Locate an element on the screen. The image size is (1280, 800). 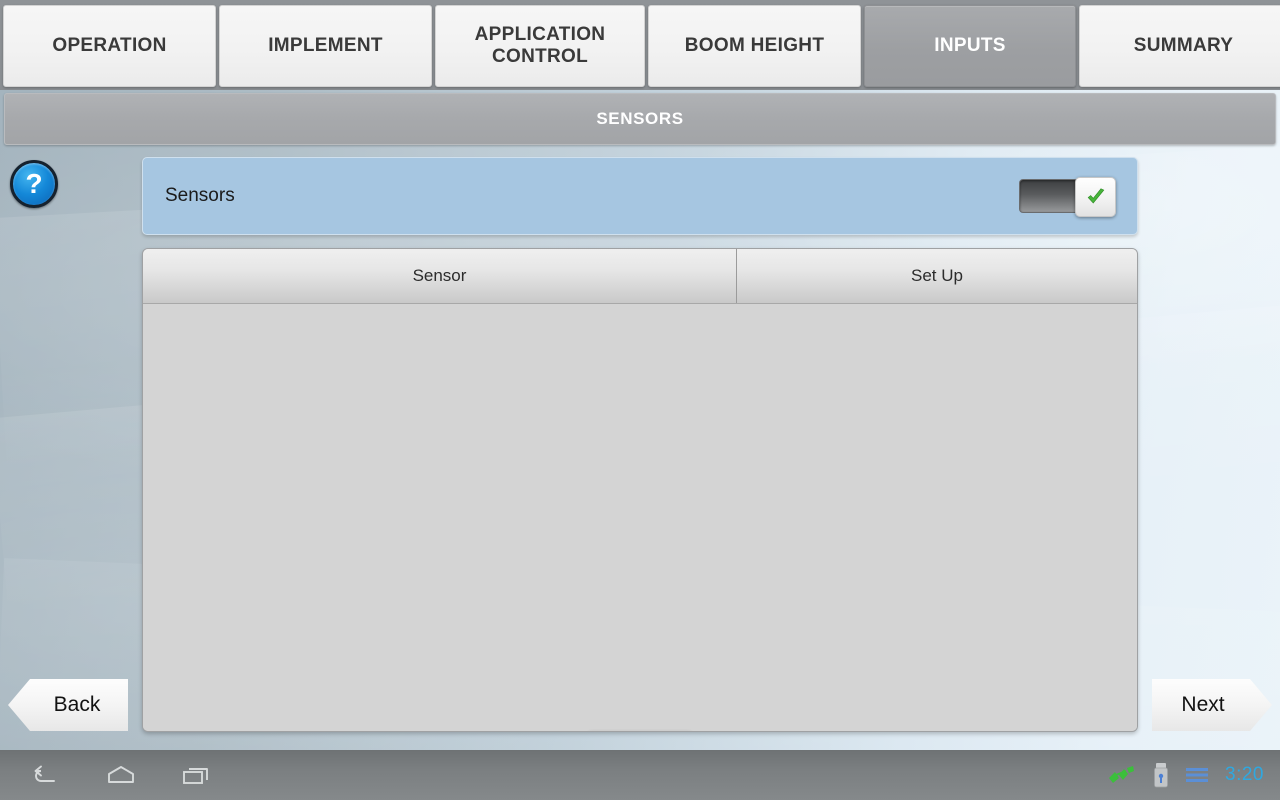
android-recents-icon is located at coordinates (197, 775).